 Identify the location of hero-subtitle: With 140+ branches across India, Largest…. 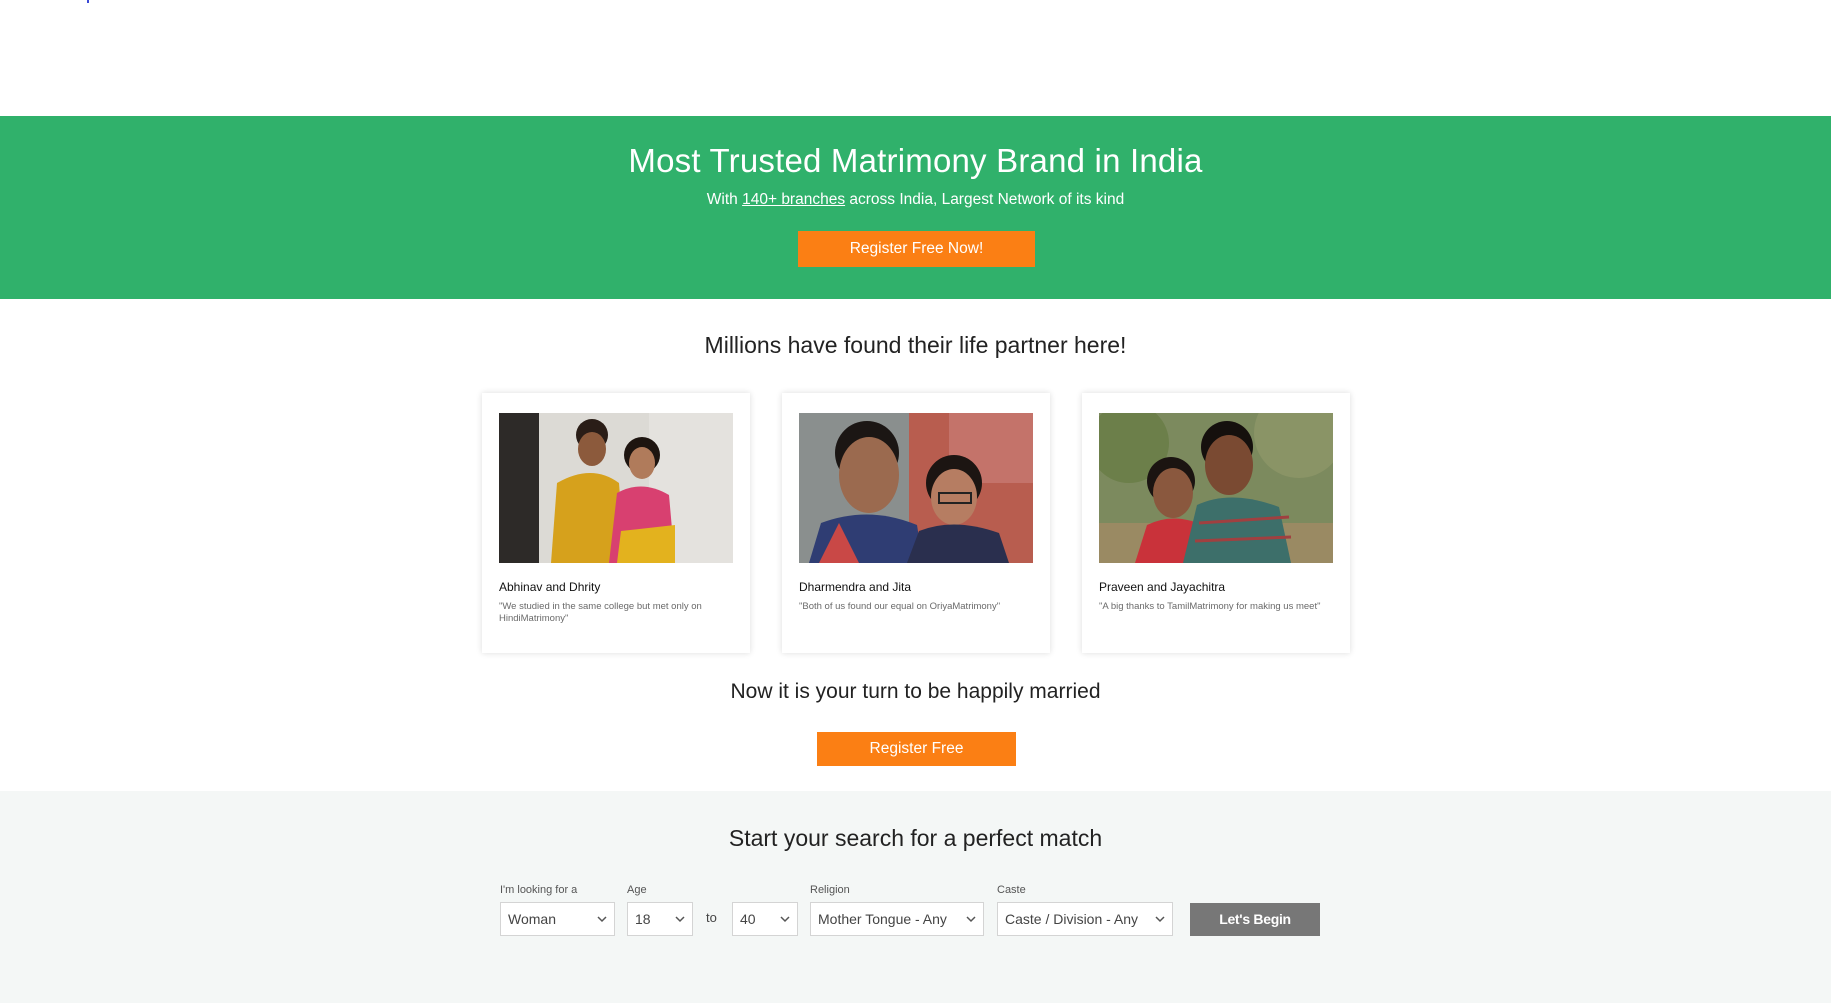
(915, 200).